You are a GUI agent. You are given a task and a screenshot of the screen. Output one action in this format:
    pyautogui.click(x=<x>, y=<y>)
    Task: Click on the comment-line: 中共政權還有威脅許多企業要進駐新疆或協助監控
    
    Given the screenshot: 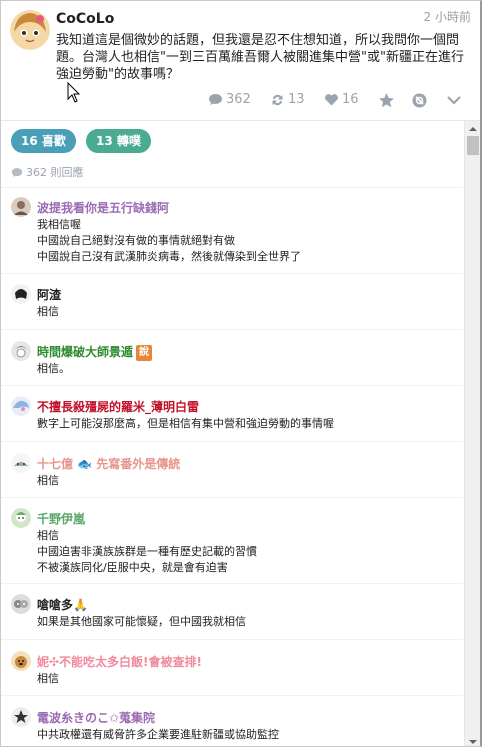 What is the action you would take?
    pyautogui.click(x=158, y=734)
    